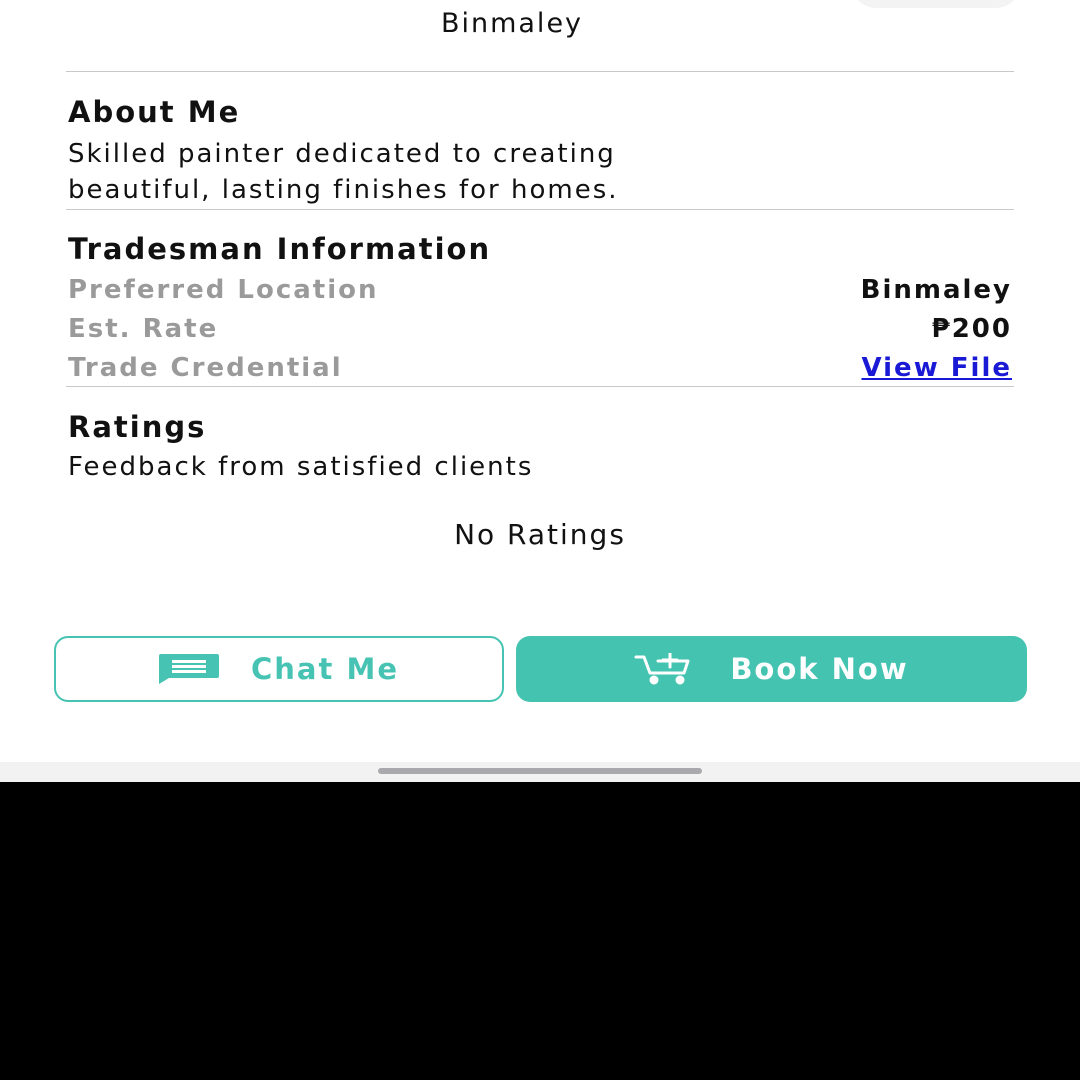 This screenshot has height=1080, width=1080. I want to click on tradesman-title: Tradesman Information, so click(280, 249).